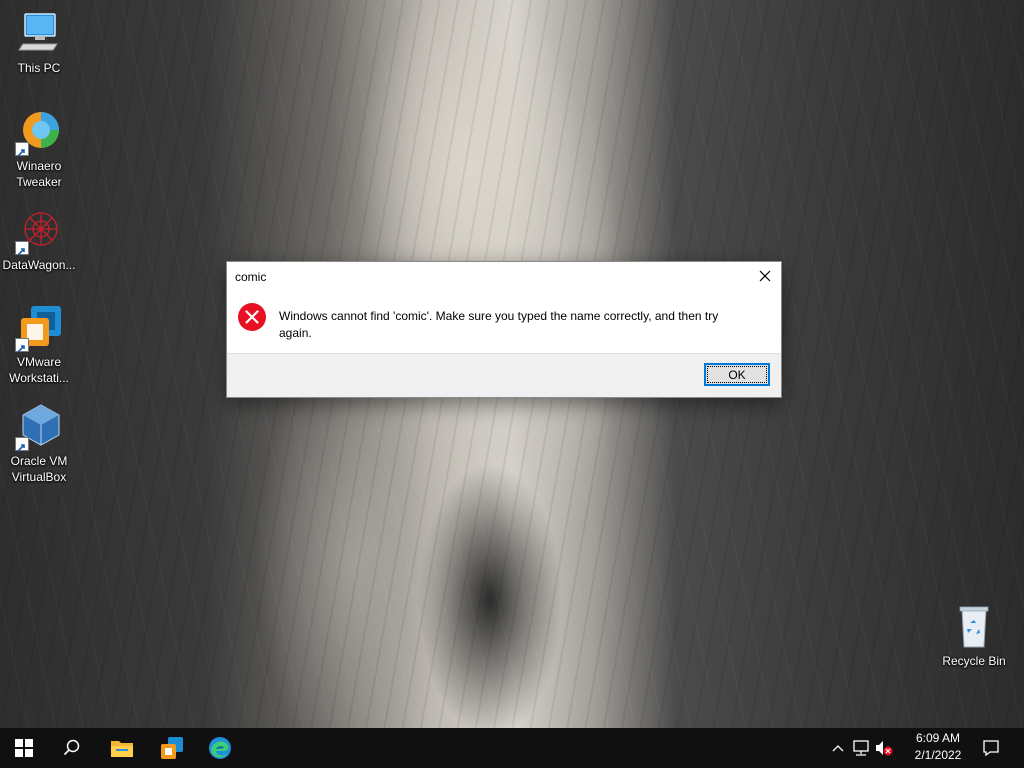 This screenshot has width=1024, height=768. Describe the element at coordinates (39, 328) in the screenshot. I see `vmware-workstation-icon` at that location.